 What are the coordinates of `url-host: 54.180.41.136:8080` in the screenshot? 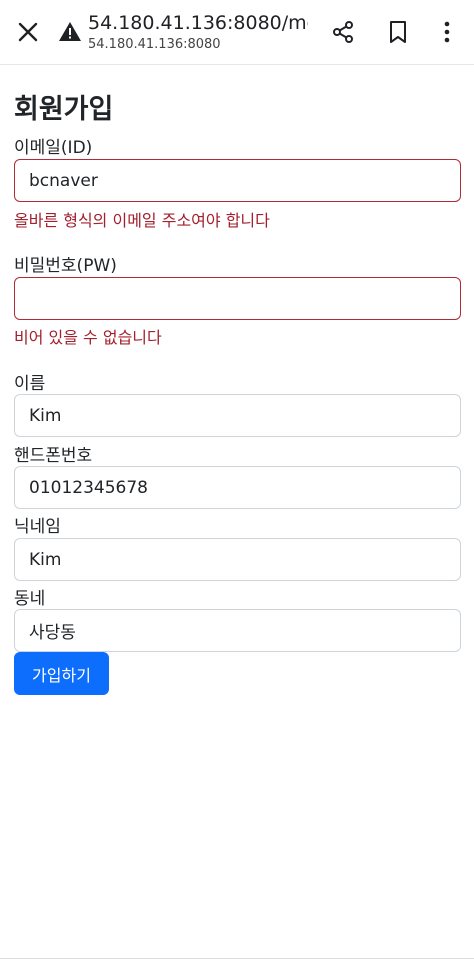 It's located at (154, 44).